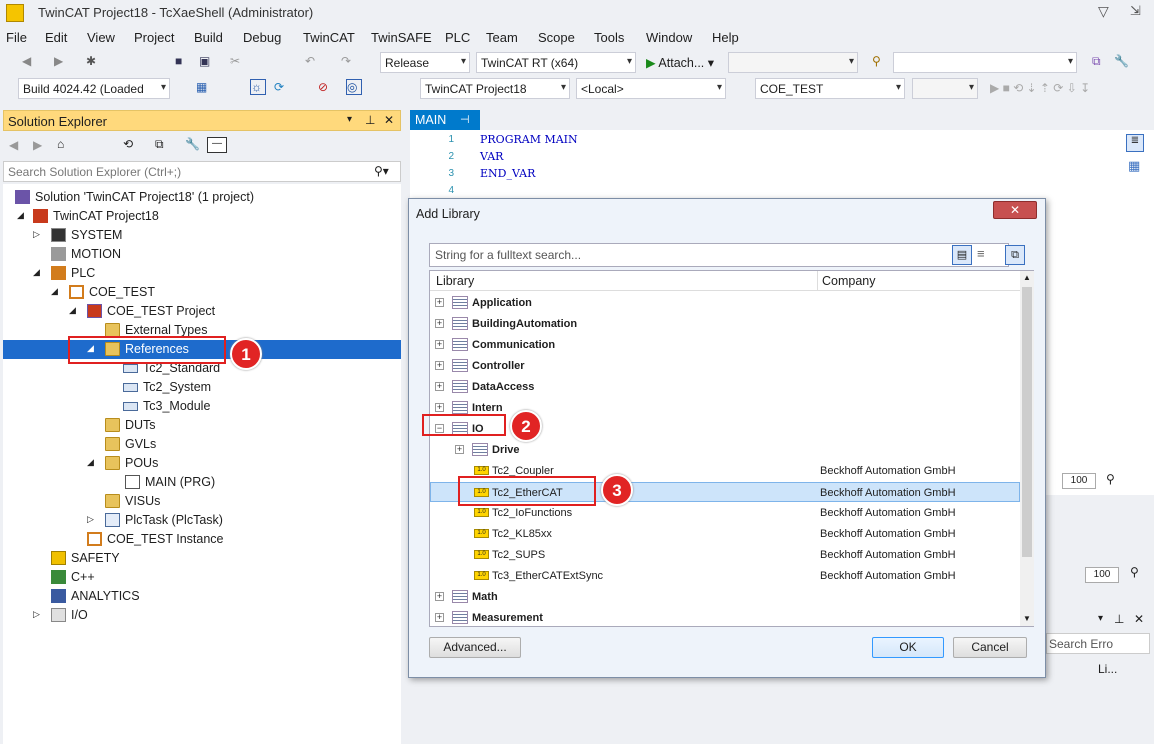 This screenshot has height=744, width=1154. What do you see at coordinates (101, 37) in the screenshot?
I see `menu-view: View` at bounding box center [101, 37].